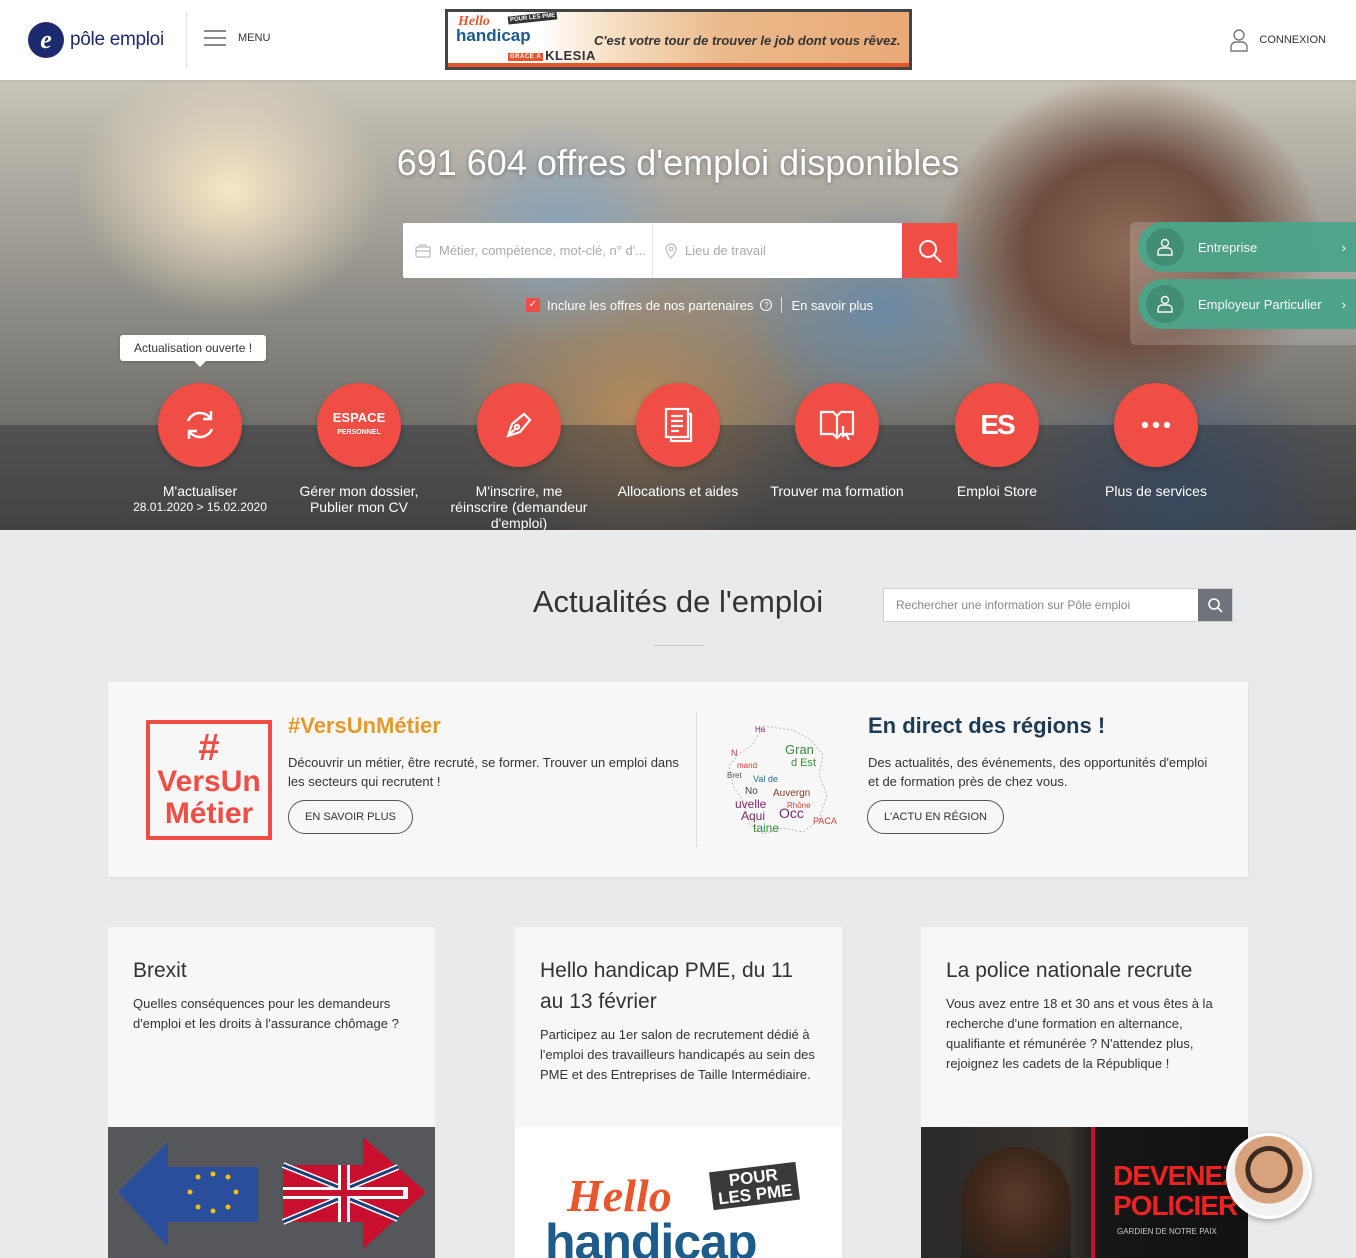 This screenshot has height=1258, width=1356. I want to click on pole-emploi-logo: e pôle emploi, so click(96, 40).